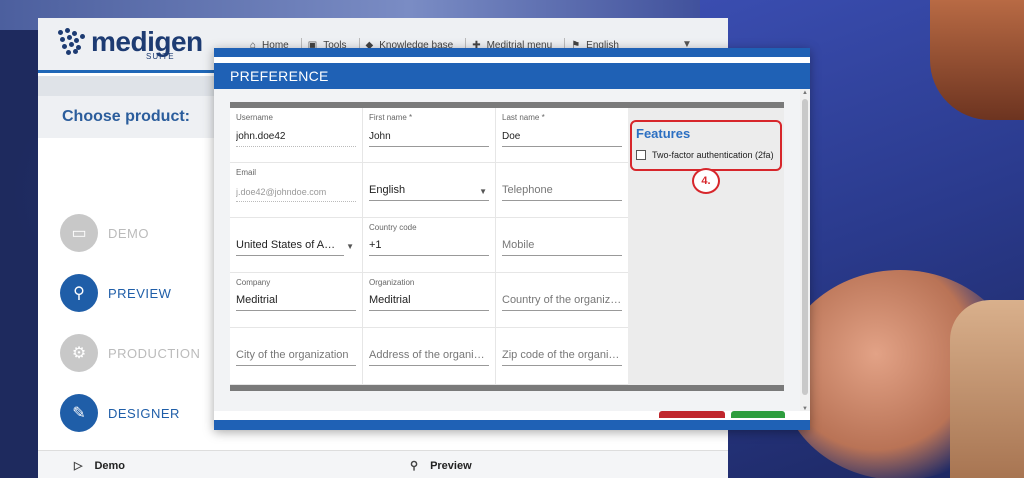 This screenshot has height=478, width=1024. I want to click on telephone-field: Telephone, so click(562, 190).